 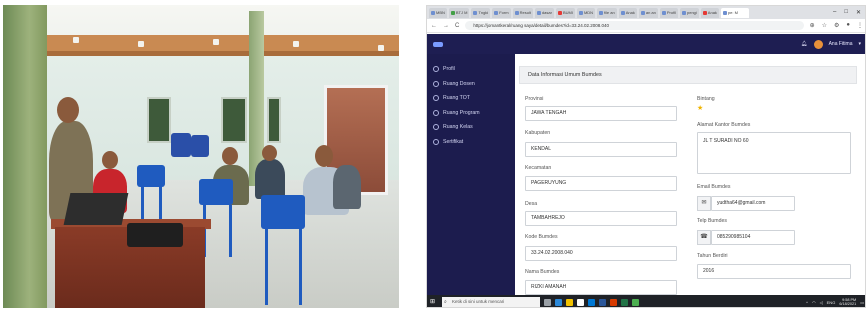 What do you see at coordinates (234, 120) in the screenshot?
I see `photo-window` at bounding box center [234, 120].